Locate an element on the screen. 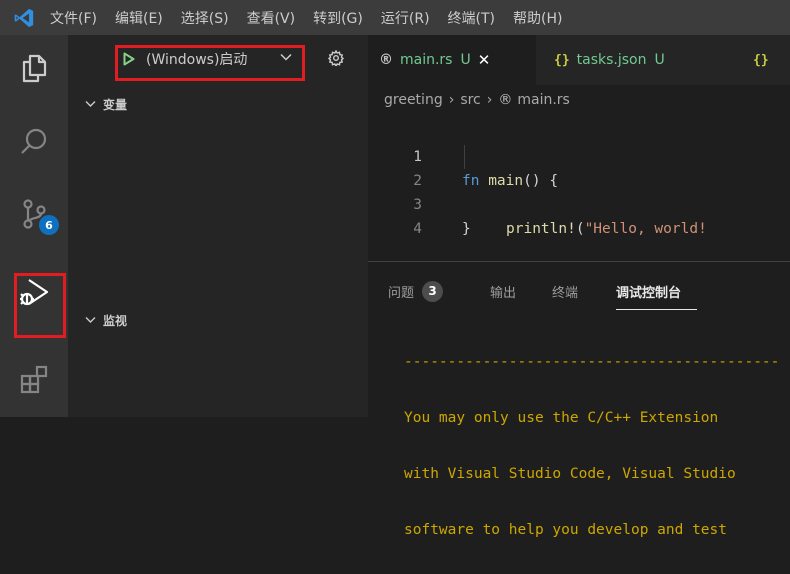 The image size is (790, 574). activity-source-control: 6 is located at coordinates (34, 214).